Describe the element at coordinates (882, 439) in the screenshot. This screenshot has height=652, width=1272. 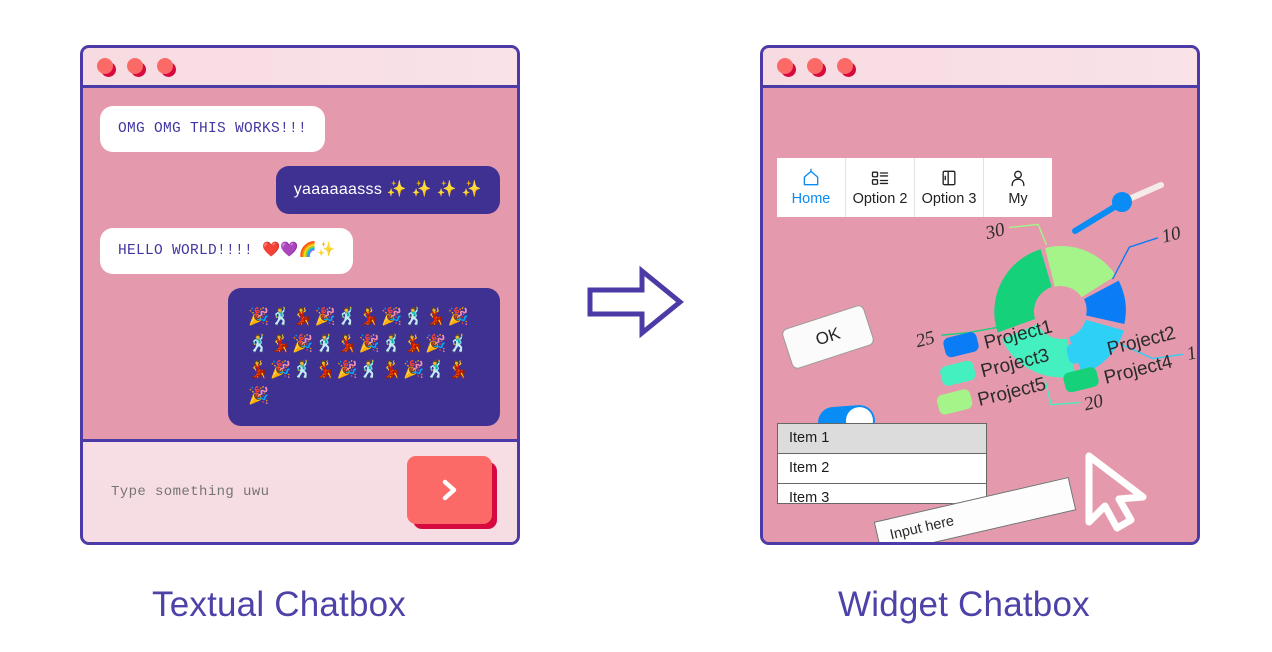
I see `list-item: Item 1` at that location.